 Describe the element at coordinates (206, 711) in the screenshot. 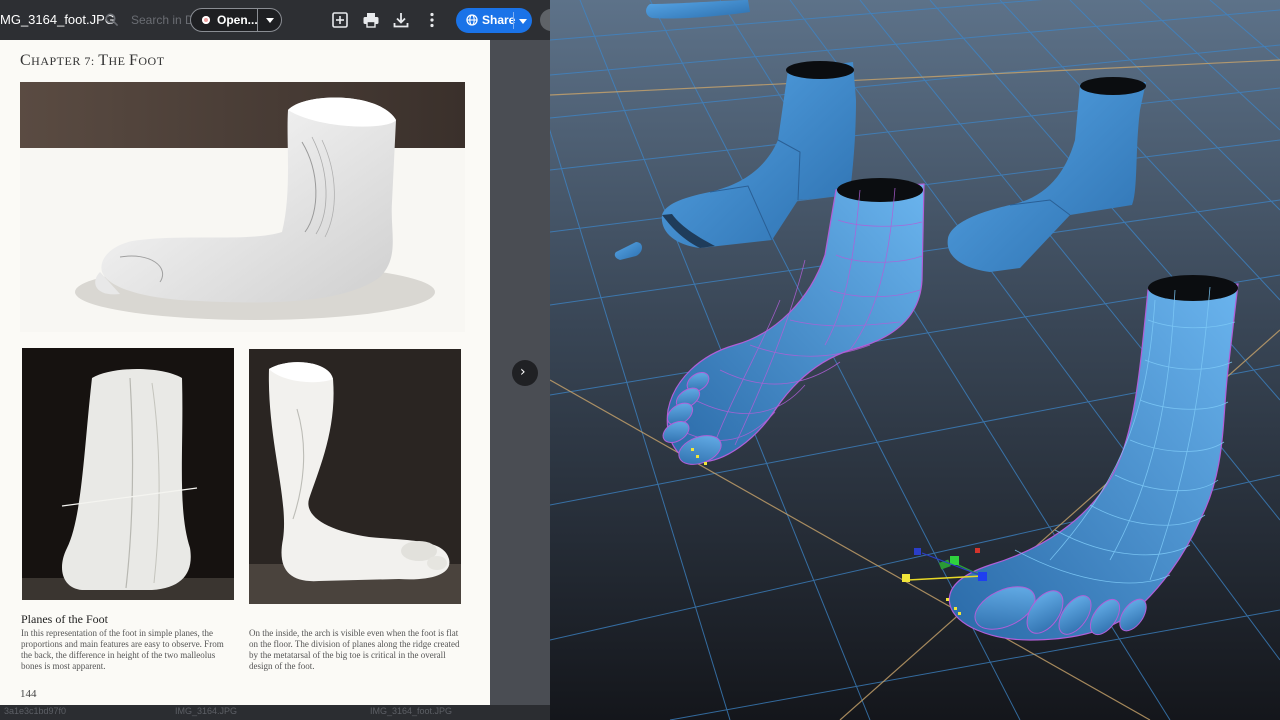

I see `file-strip-item: IMG_3164.JPG` at that location.